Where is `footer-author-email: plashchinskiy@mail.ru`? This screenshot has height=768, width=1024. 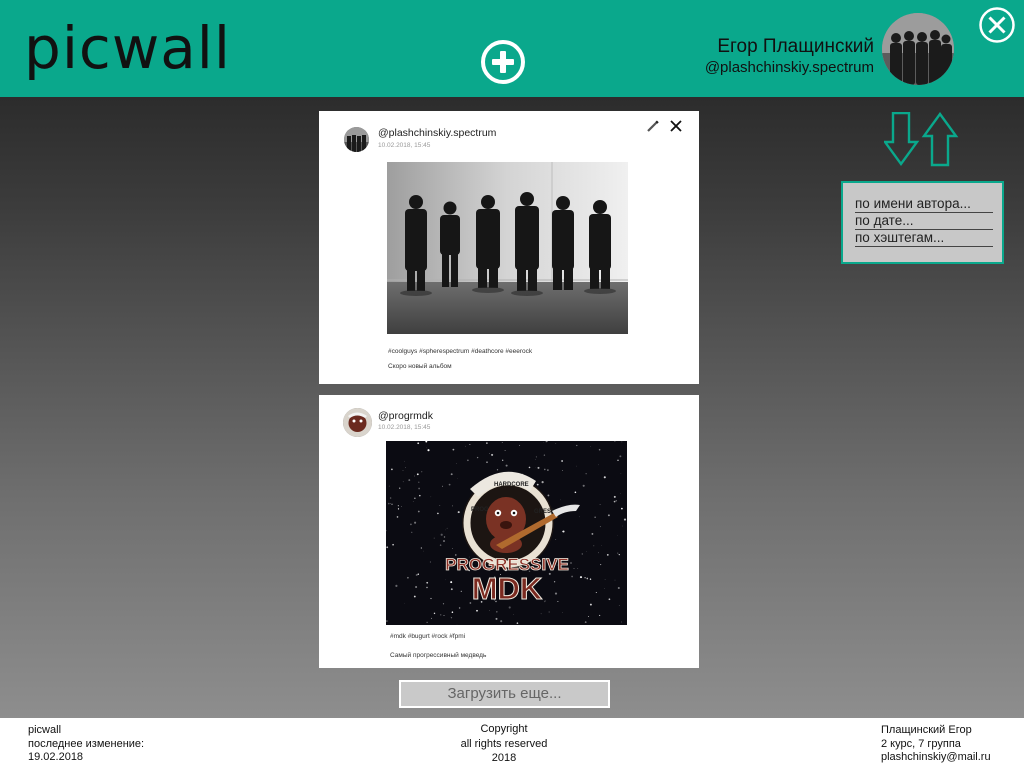
footer-author-email: plashchinskiy@mail.ru is located at coordinates (936, 758).